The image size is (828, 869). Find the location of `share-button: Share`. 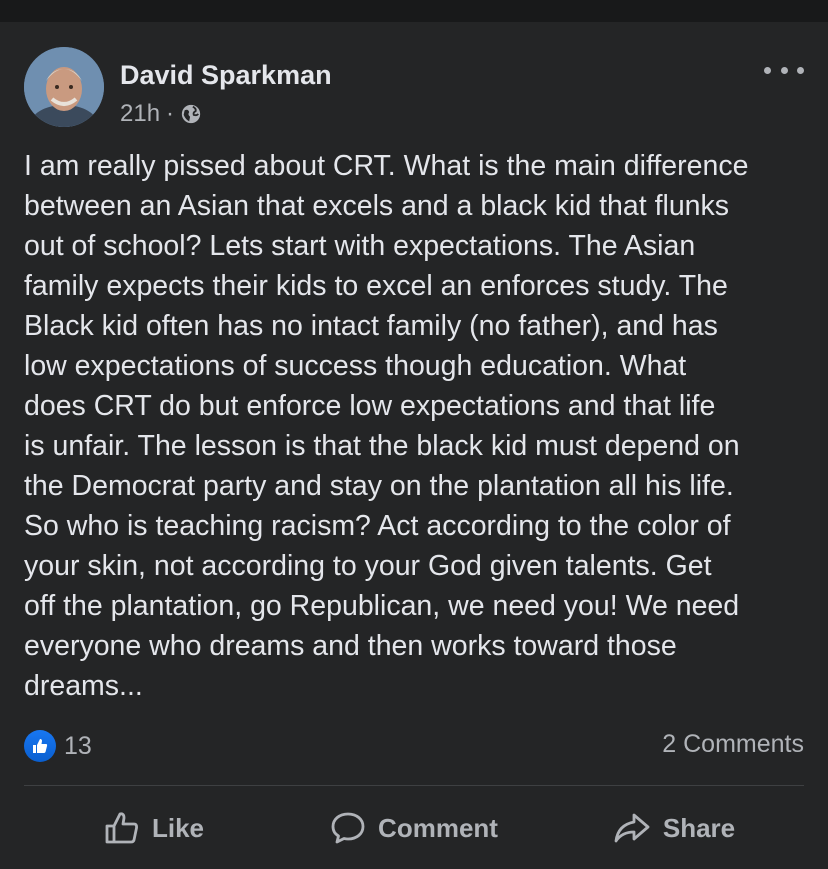

share-button: Share is located at coordinates (674, 828).